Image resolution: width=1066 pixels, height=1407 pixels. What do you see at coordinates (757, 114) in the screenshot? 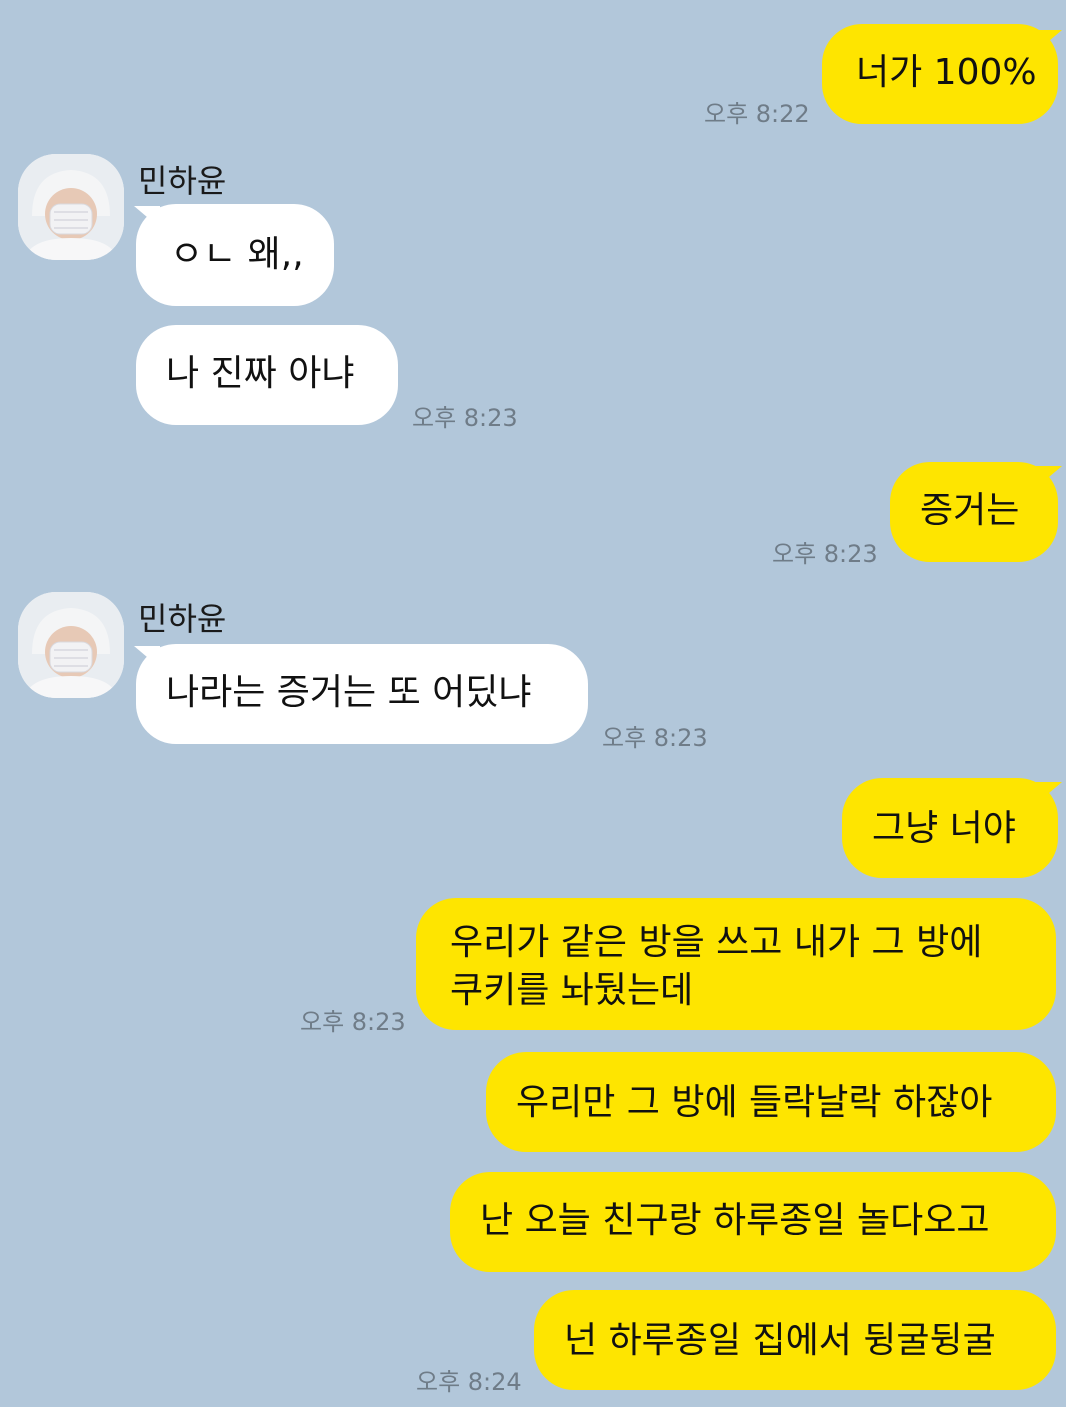
I see `message-timestamp: 오후 8:22` at bounding box center [757, 114].